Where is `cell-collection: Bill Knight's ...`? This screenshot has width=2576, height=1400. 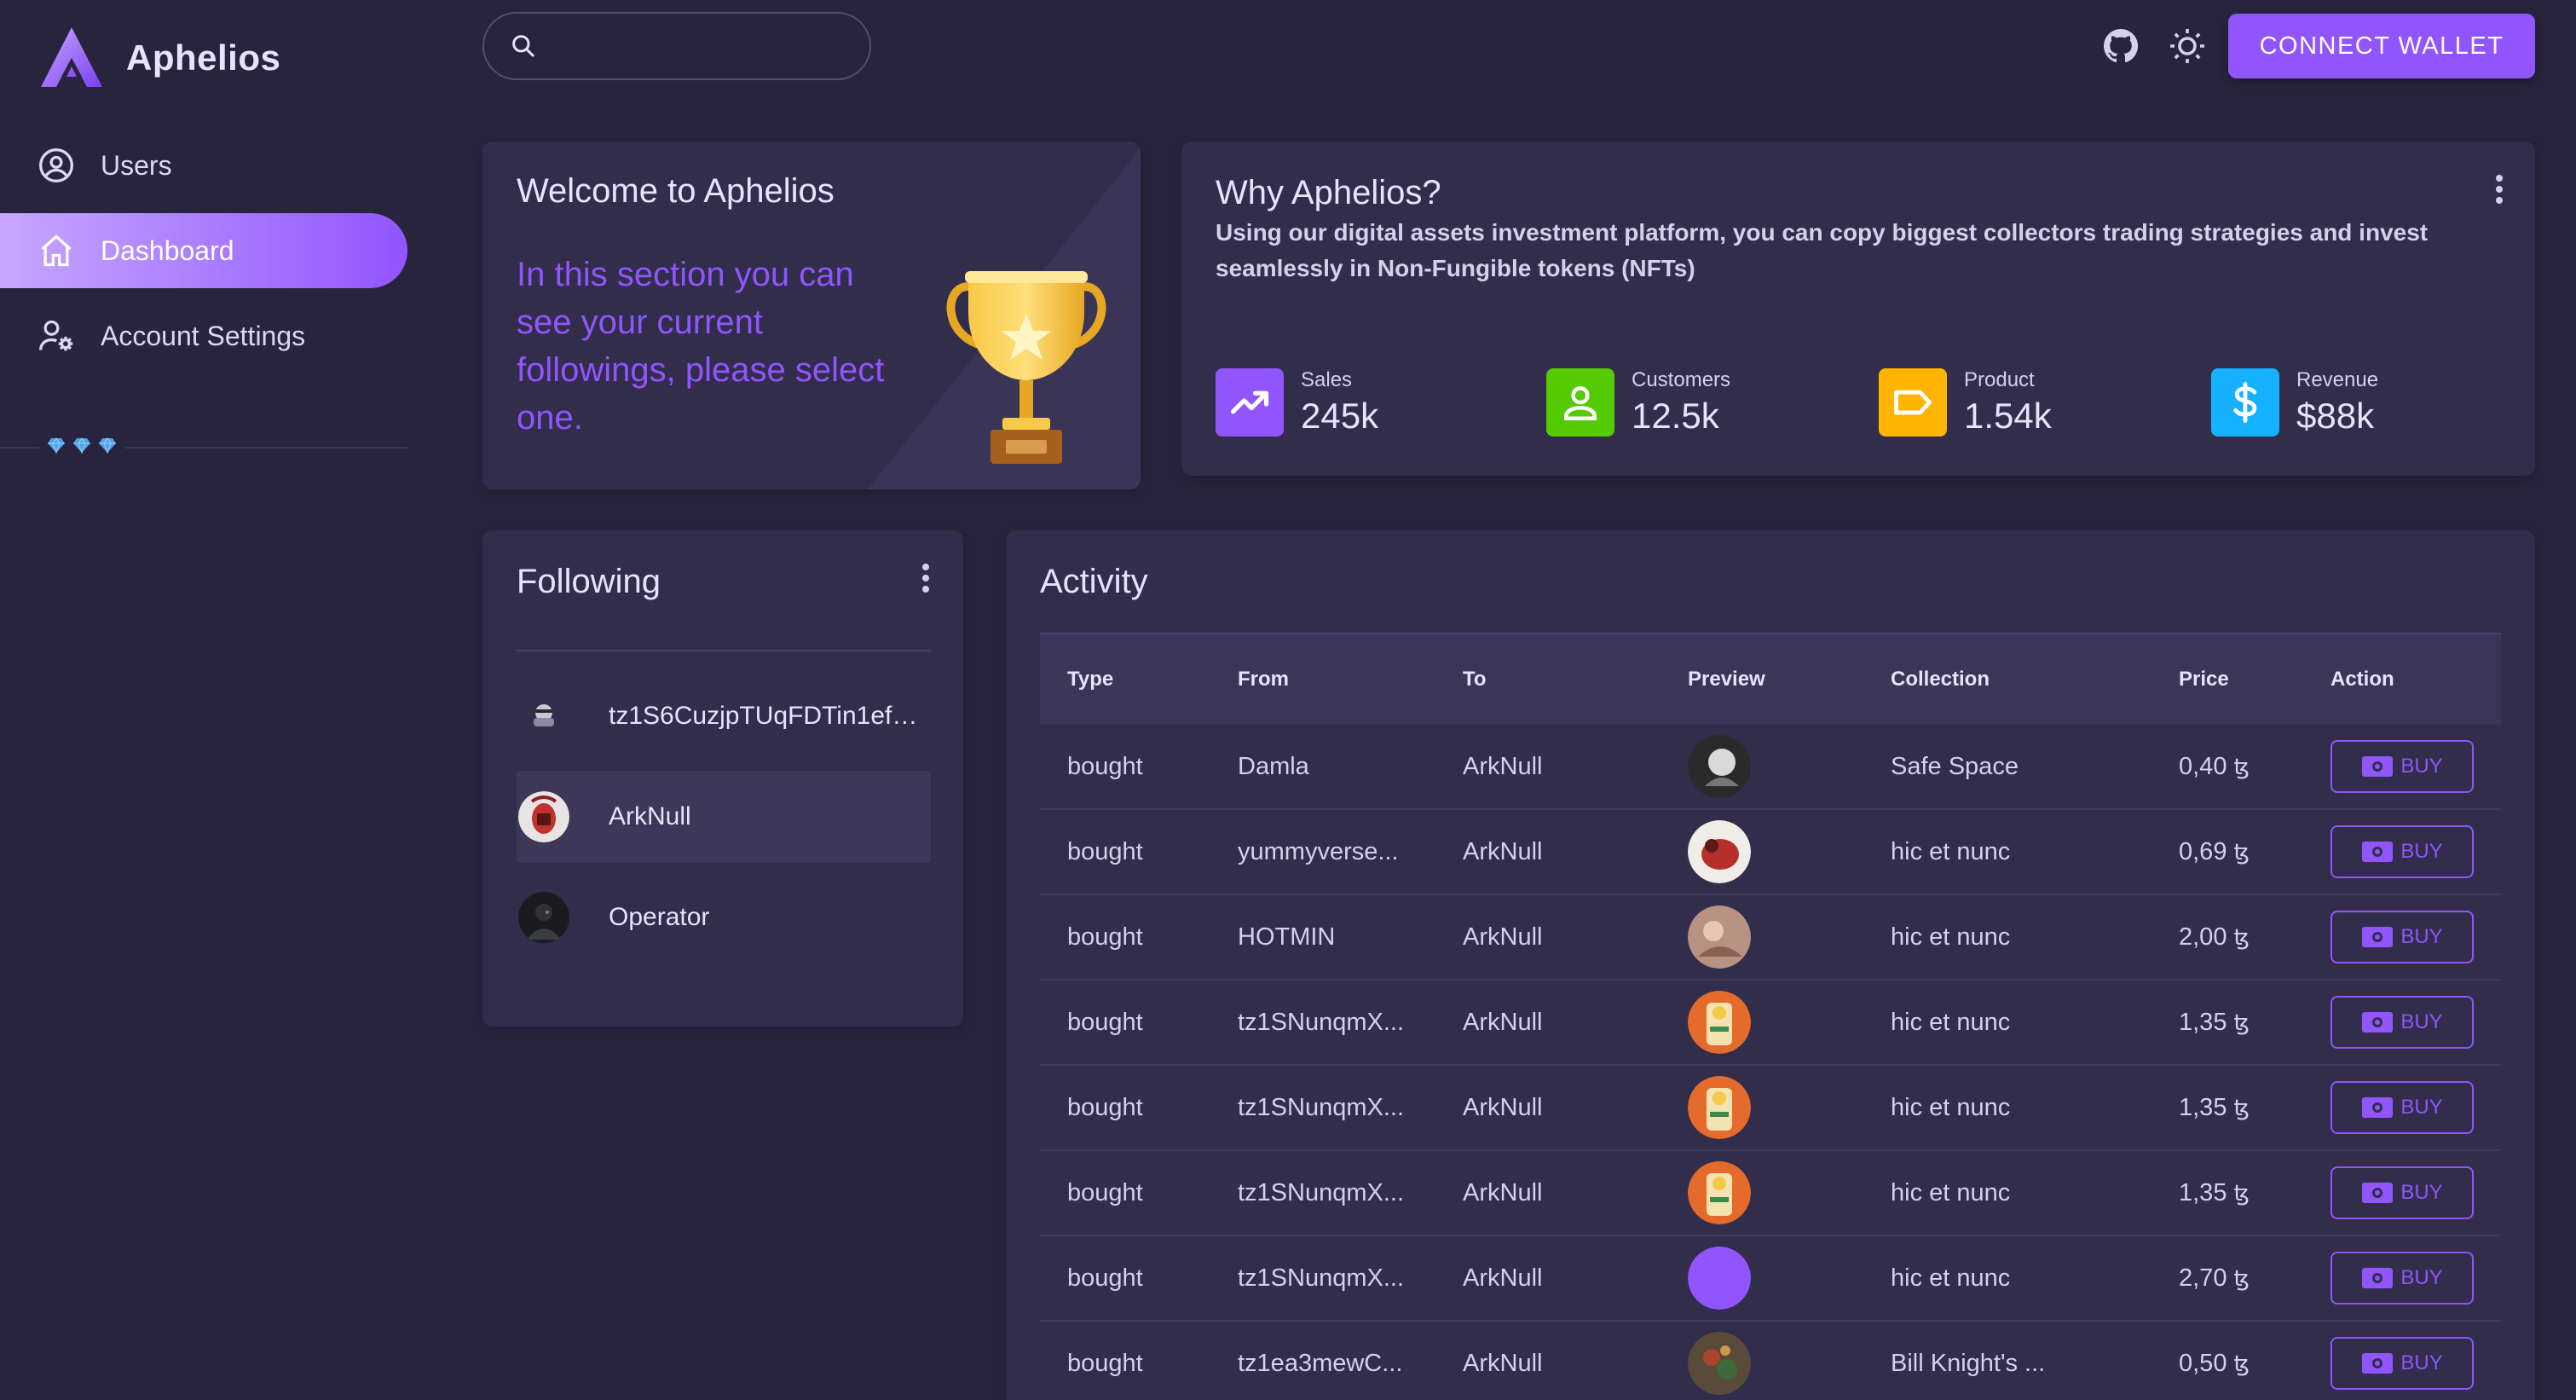 cell-collection: Bill Knight's ... is located at coordinates (1968, 1364).